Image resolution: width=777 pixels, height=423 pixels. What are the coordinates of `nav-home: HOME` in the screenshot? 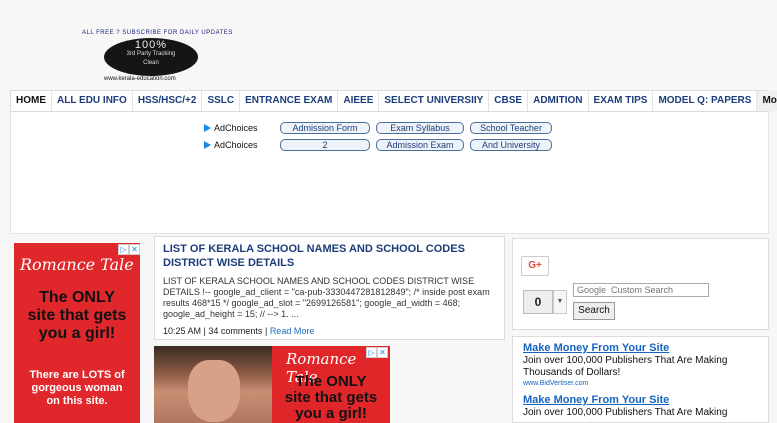 It's located at (31, 101).